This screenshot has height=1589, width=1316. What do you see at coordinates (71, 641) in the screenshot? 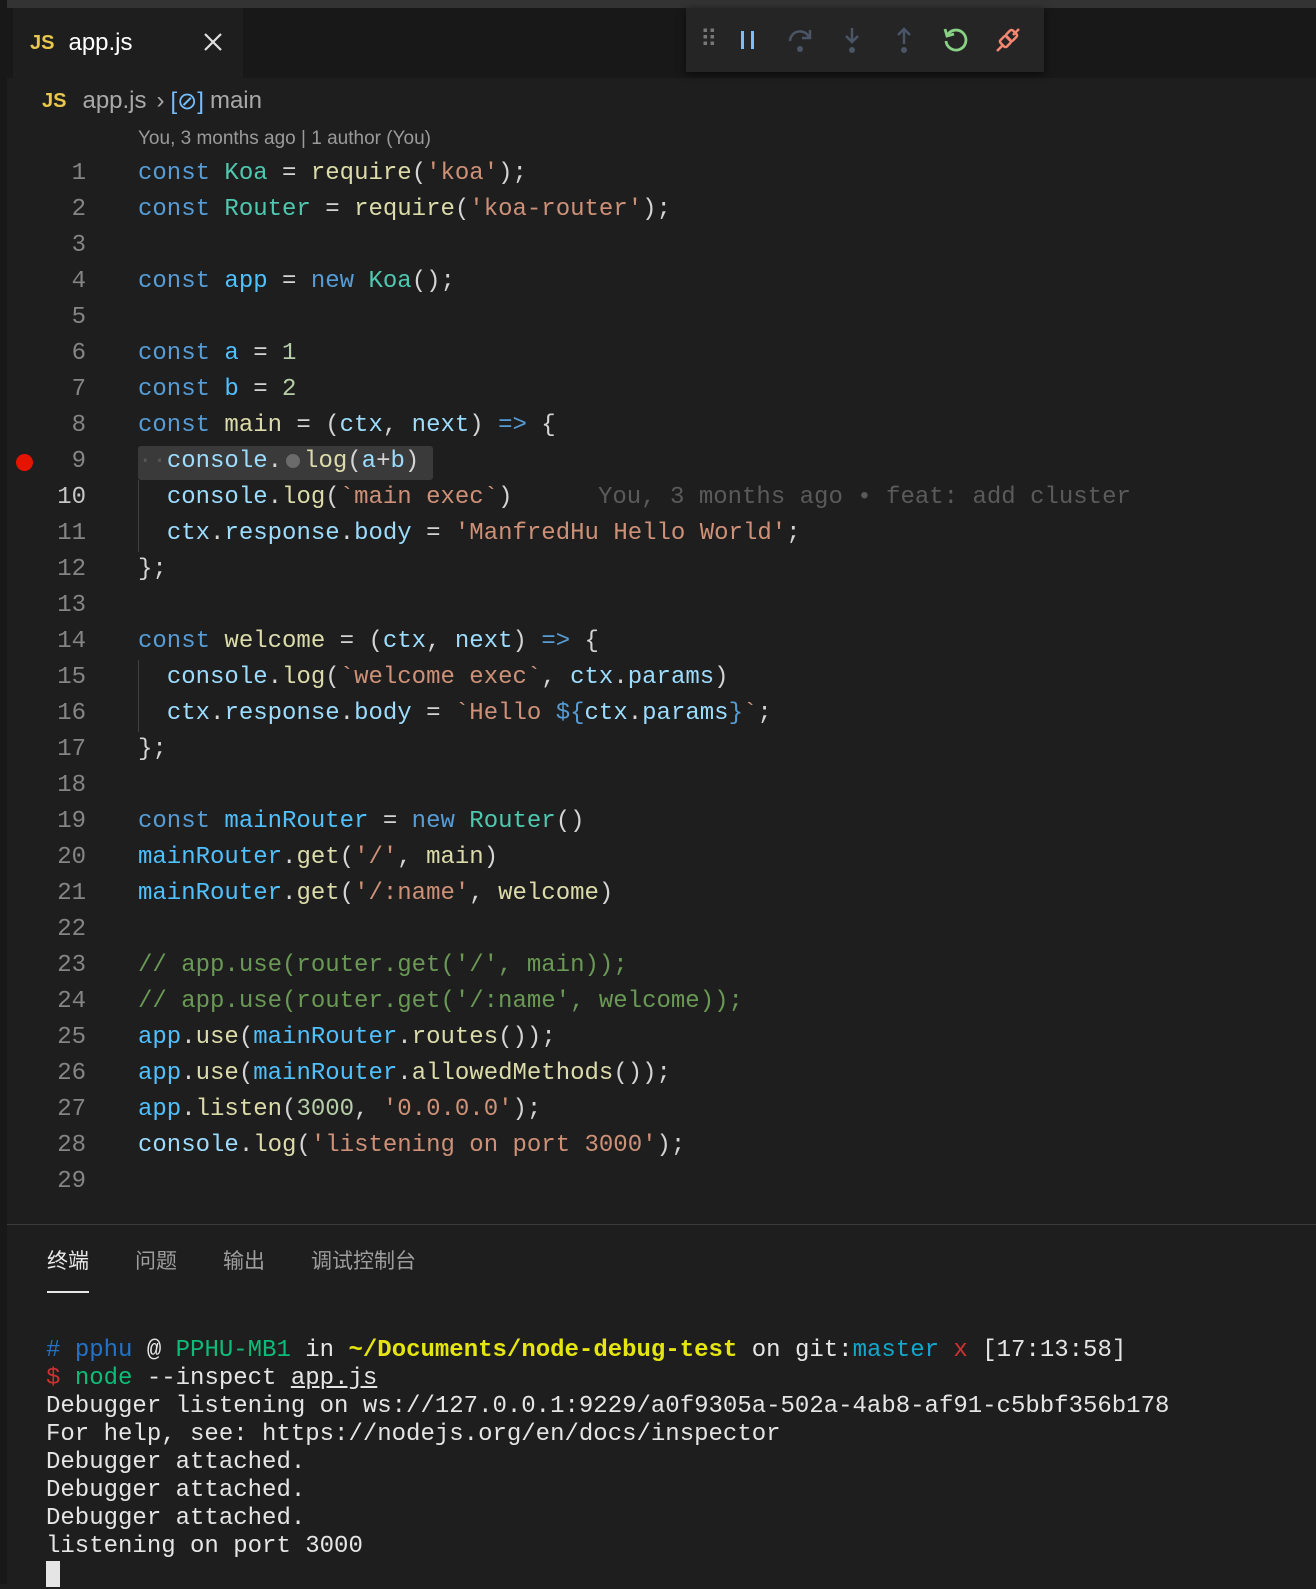
I see `line-number: 14` at bounding box center [71, 641].